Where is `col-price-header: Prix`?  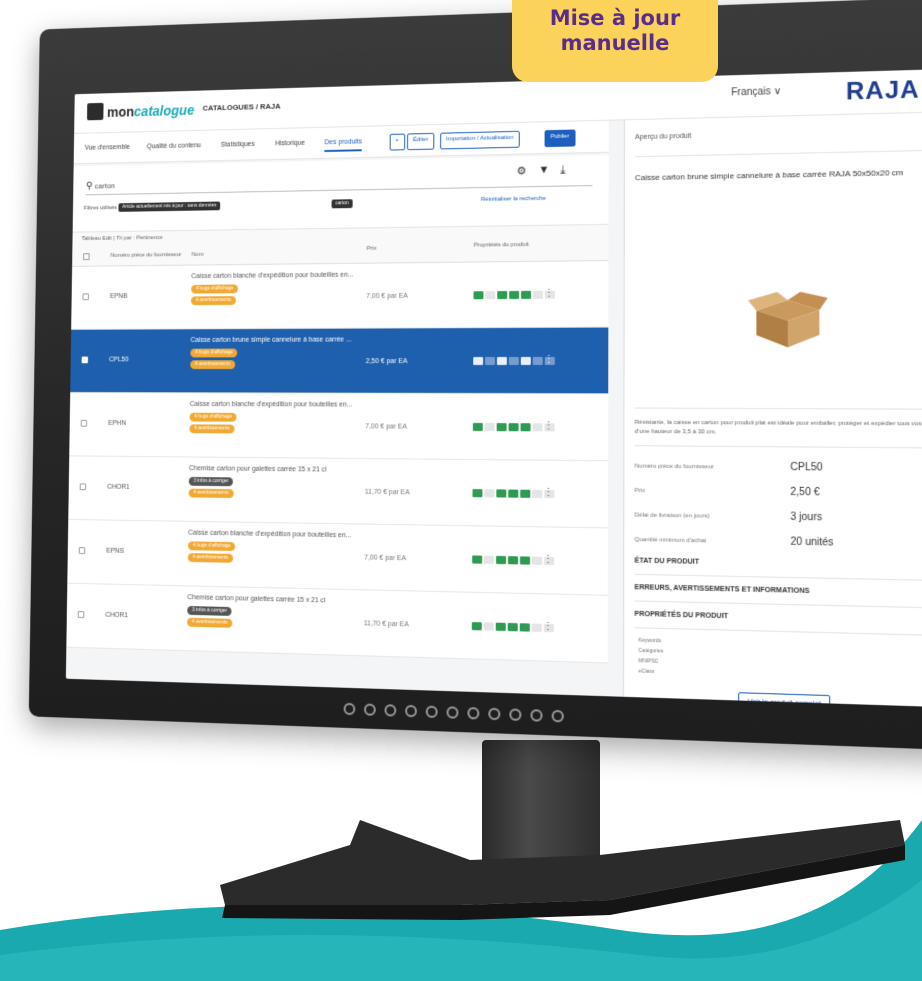
col-price-header: Prix is located at coordinates (372, 249).